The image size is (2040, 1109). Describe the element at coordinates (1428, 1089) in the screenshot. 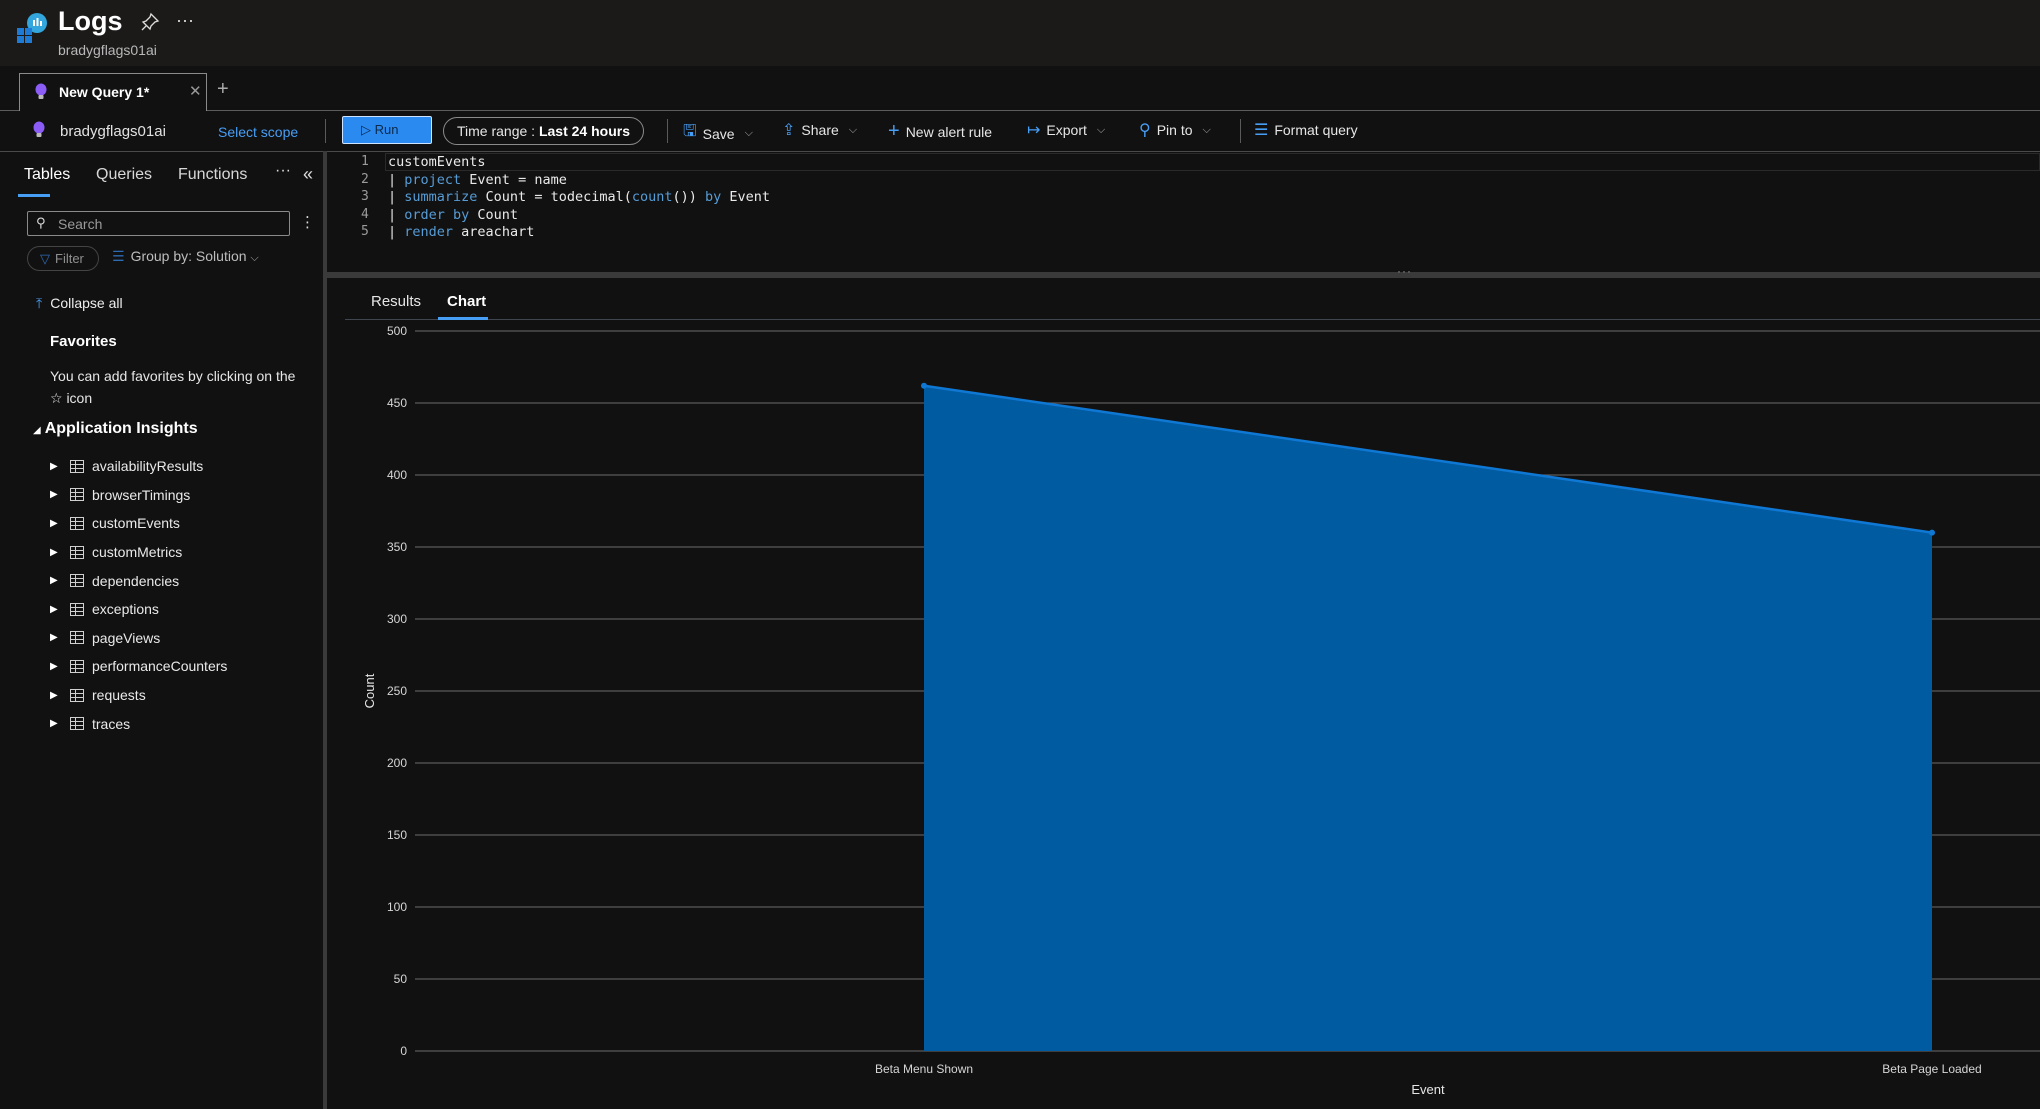

I see `x-axis-label: Event` at that location.